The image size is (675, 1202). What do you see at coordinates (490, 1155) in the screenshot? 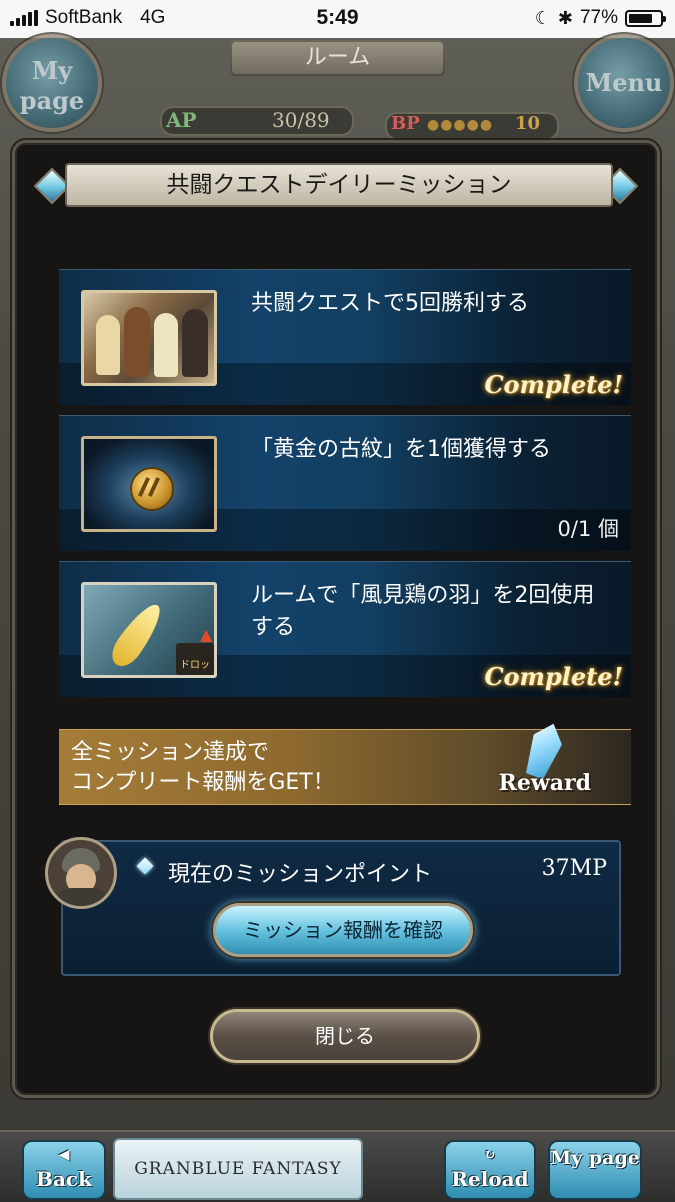
I see `reload-icon: ↻` at bounding box center [490, 1155].